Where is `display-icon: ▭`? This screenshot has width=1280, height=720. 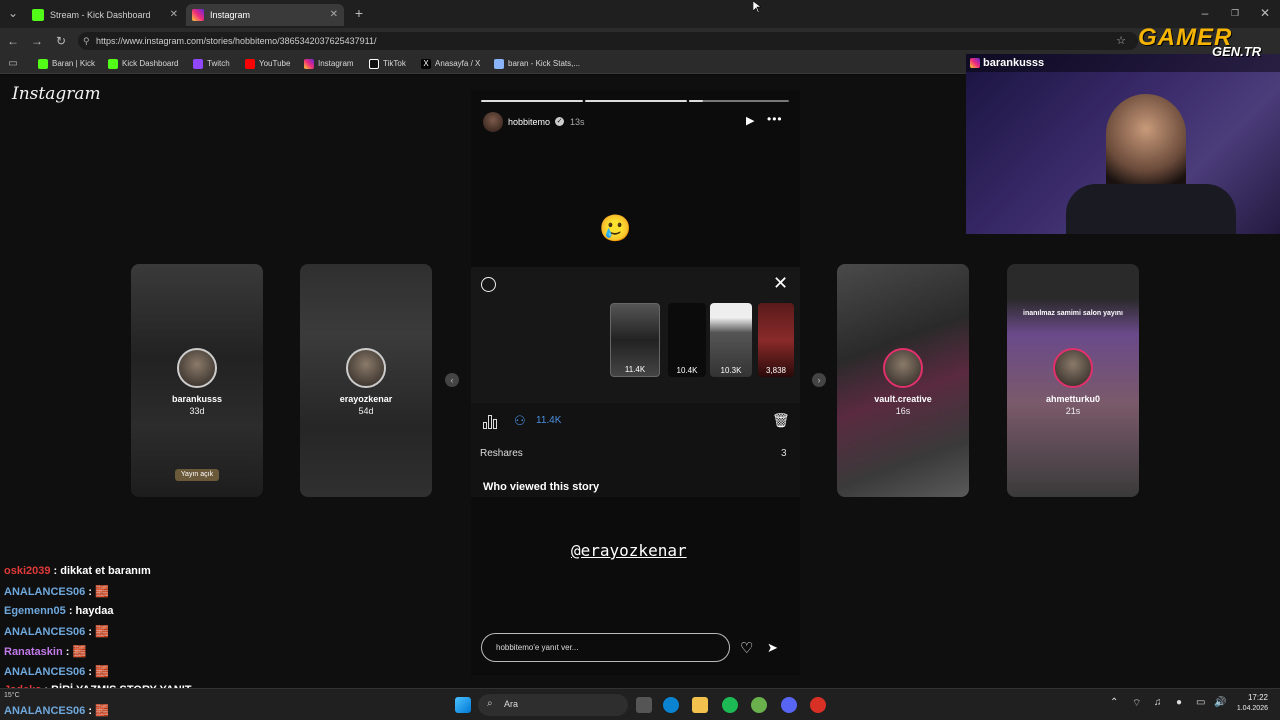
display-icon: ▭ is located at coordinates (1200, 702).